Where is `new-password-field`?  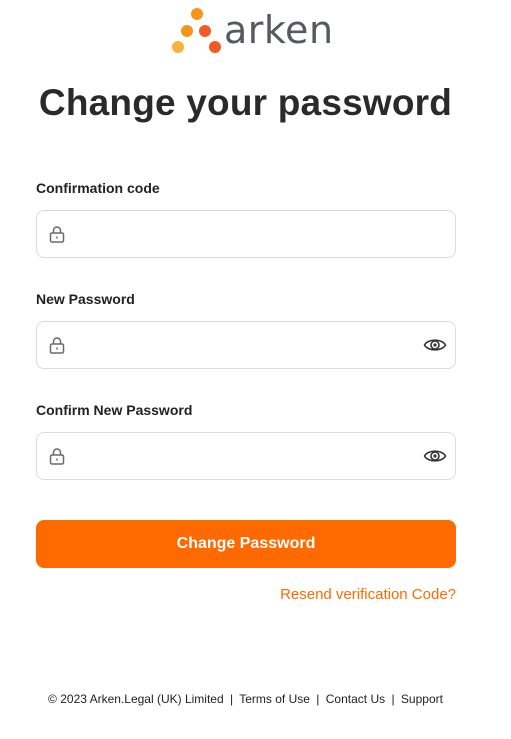 new-password-field is located at coordinates (246, 345).